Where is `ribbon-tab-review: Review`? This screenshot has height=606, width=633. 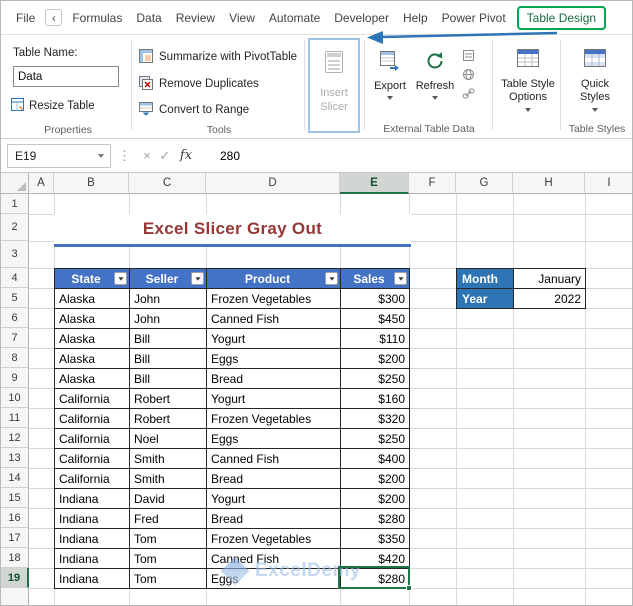
ribbon-tab-review: Review is located at coordinates (195, 18).